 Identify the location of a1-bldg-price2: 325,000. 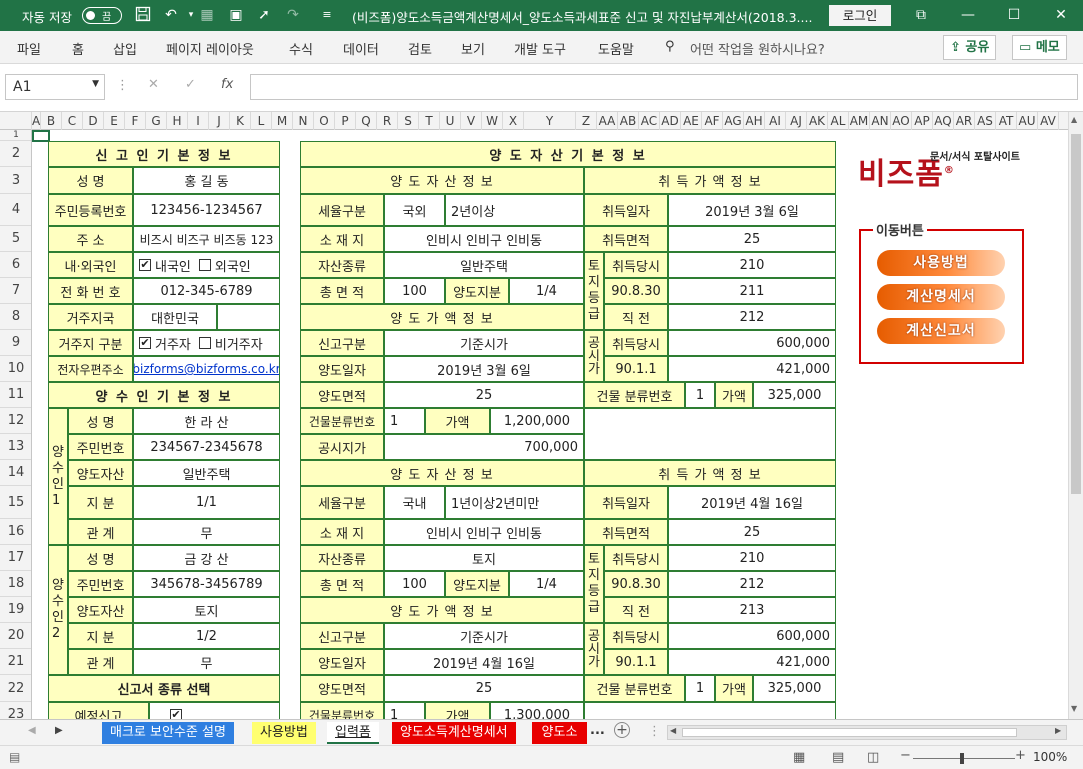
(794, 395).